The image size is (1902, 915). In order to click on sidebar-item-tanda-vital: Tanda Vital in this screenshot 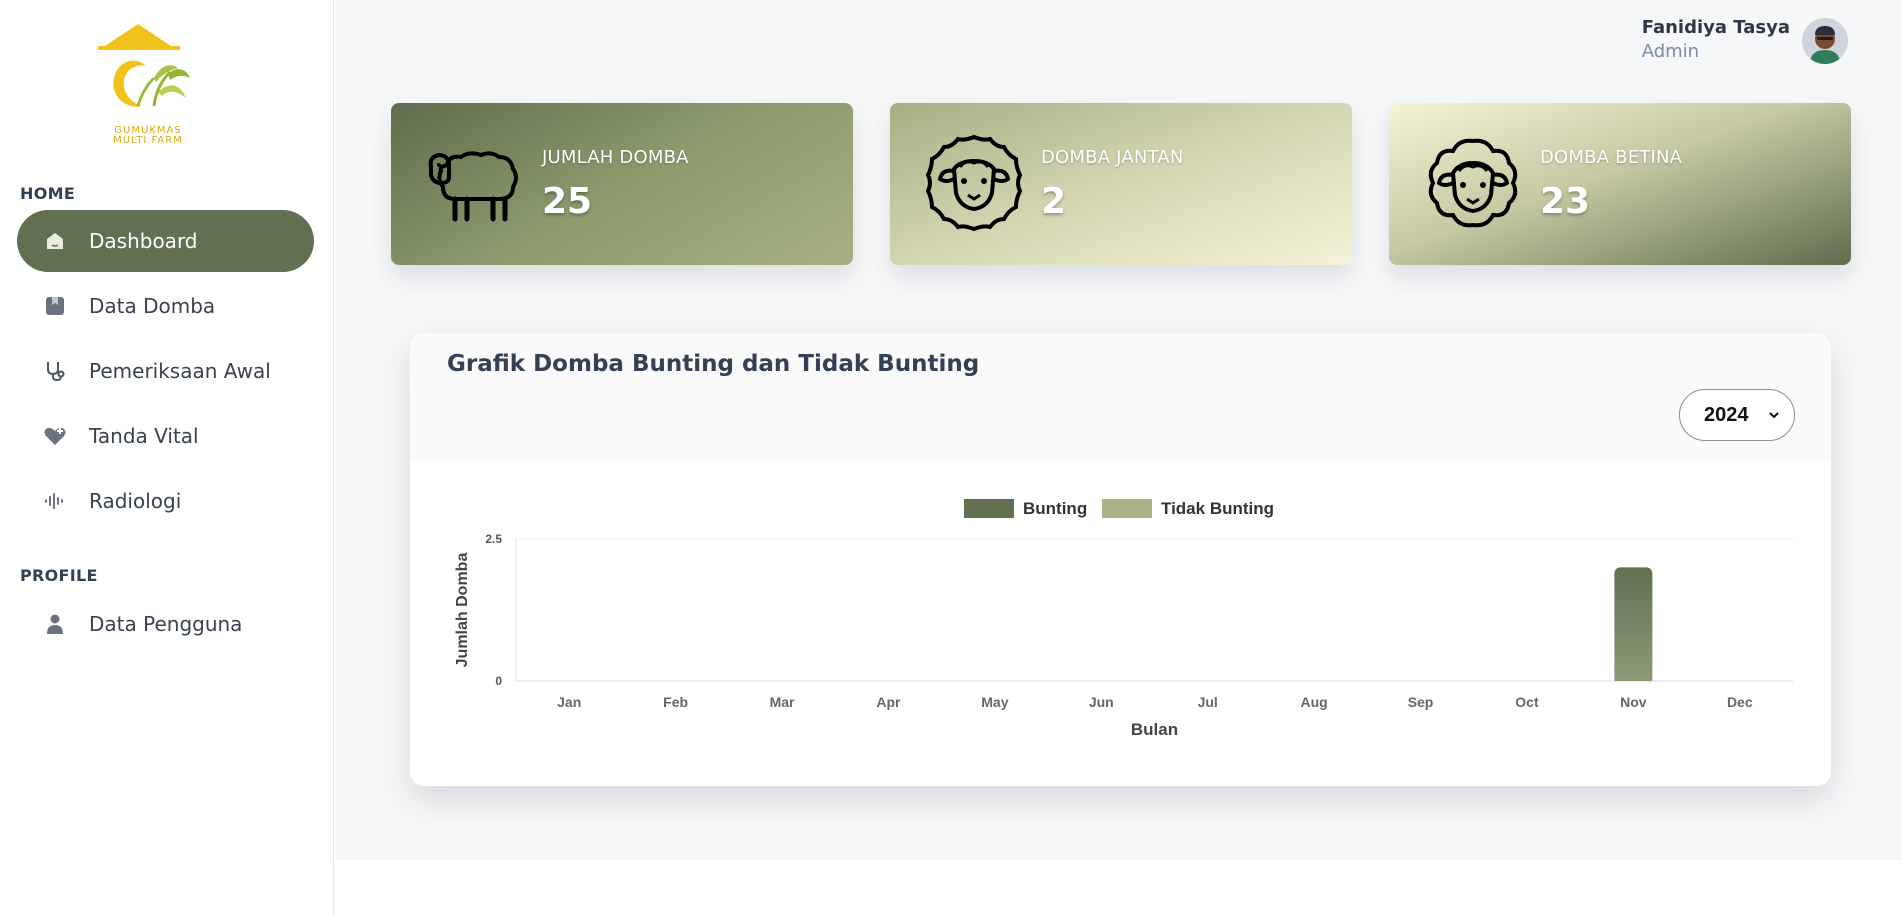, I will do `click(165, 436)`.